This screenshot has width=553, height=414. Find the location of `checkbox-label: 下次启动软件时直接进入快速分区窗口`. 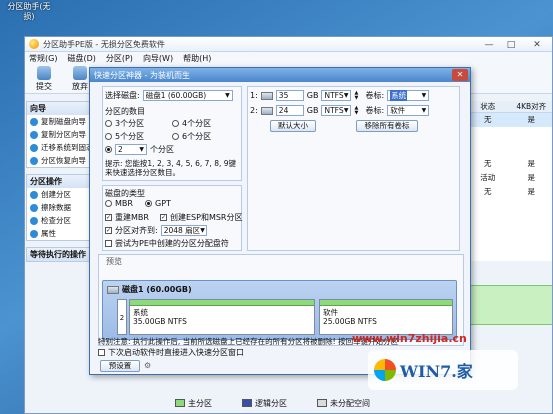

checkbox-label: 下次启动软件时直接进入快速分区窗口 is located at coordinates (176, 352).